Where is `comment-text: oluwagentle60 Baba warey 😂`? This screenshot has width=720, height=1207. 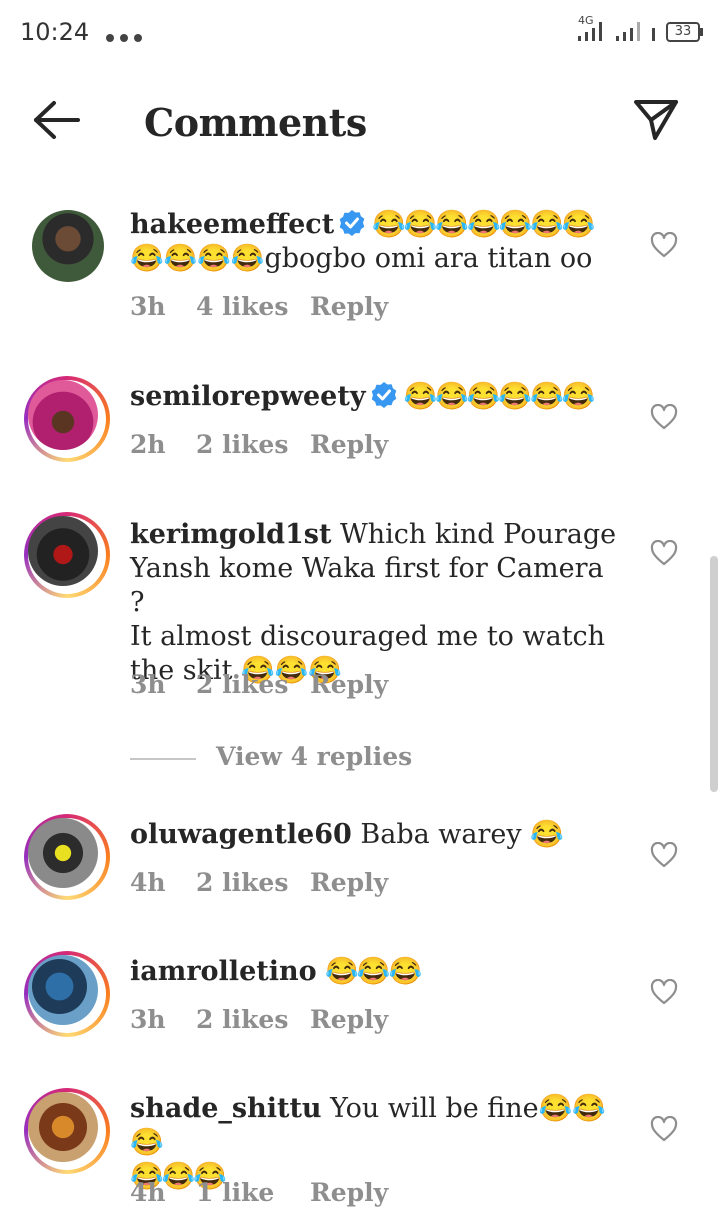
comment-text: oluwagentle60 Baba warey 😂 is located at coordinates (375, 835).